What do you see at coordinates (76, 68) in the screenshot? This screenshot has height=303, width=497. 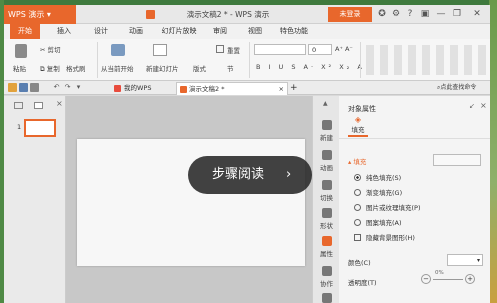 I see `format-painter-button: 格式刷` at bounding box center [76, 68].